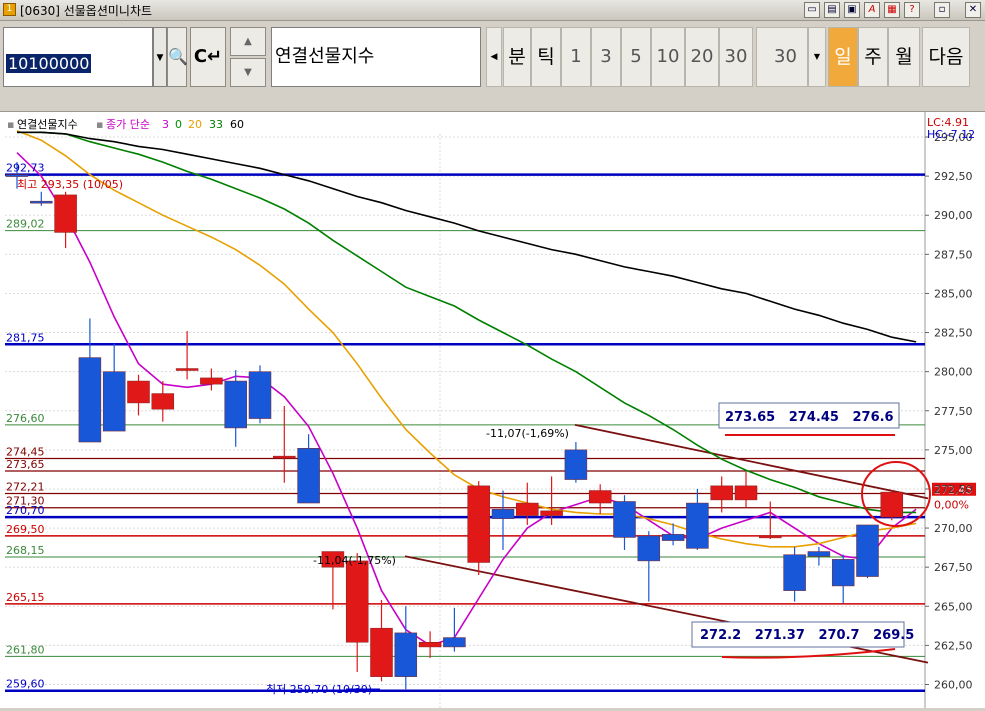 The height and width of the screenshot is (711, 985). I want to click on count-dropdown-icon: ▼, so click(817, 57).